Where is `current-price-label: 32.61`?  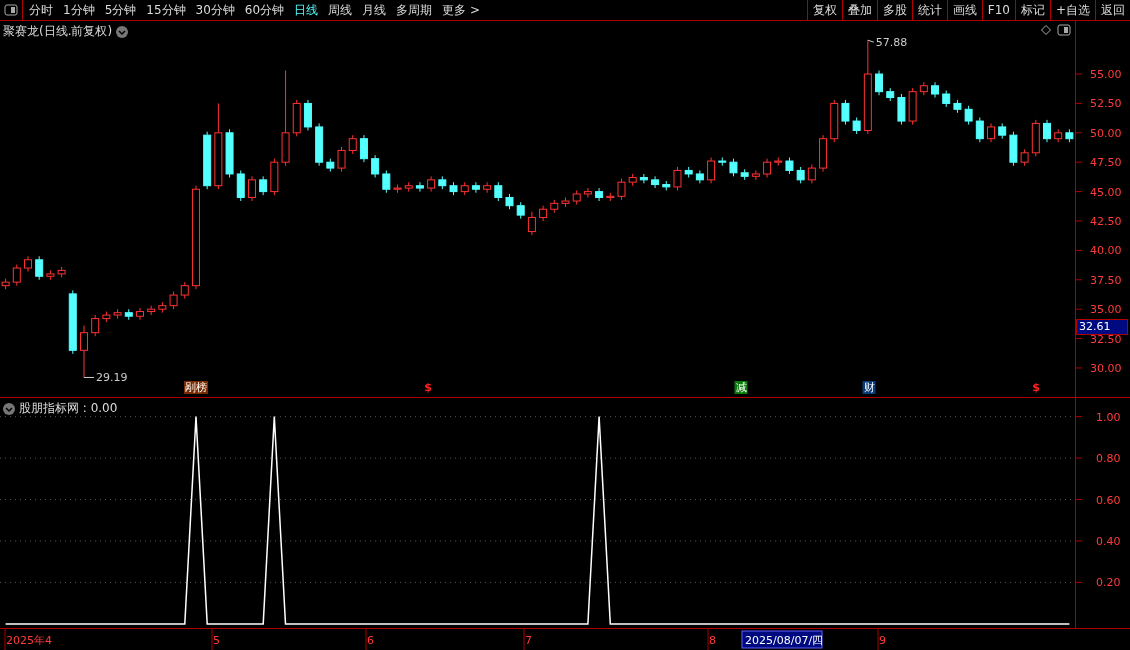 current-price-label: 32.61 is located at coordinates (1102, 327).